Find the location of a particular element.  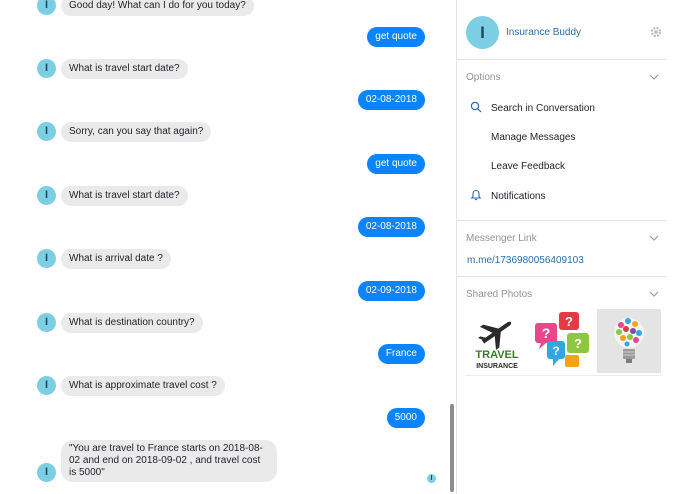

message-bubble-incoming: What is arrival date ? is located at coordinates (116, 259).